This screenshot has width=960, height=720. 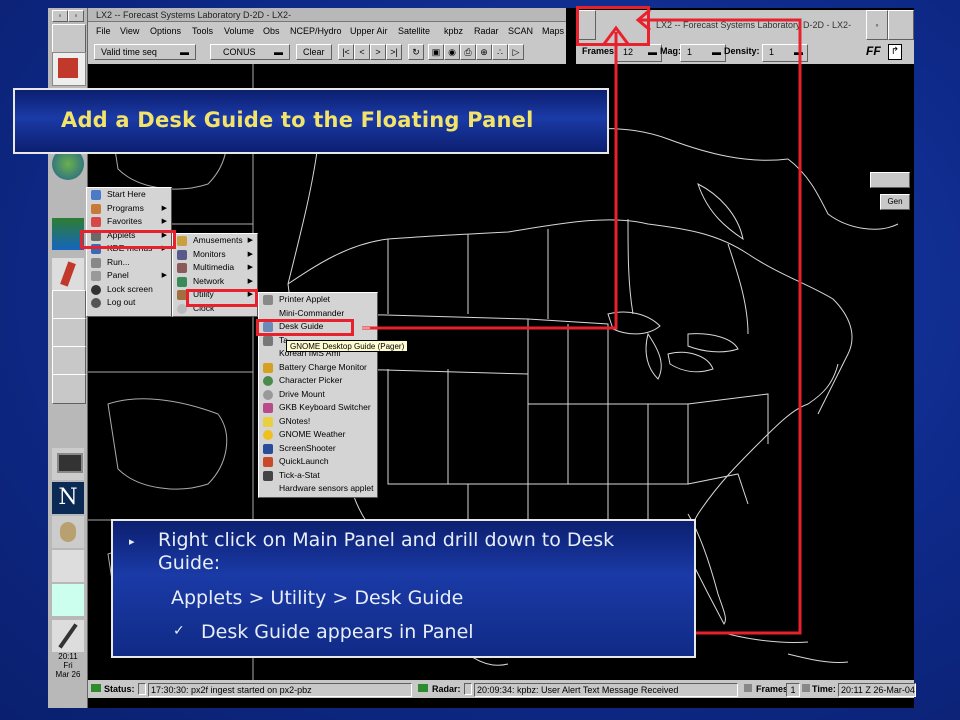 I want to click on slide-title-box: Add a Desk Guide to the Floating Panel, so click(x=311, y=121).